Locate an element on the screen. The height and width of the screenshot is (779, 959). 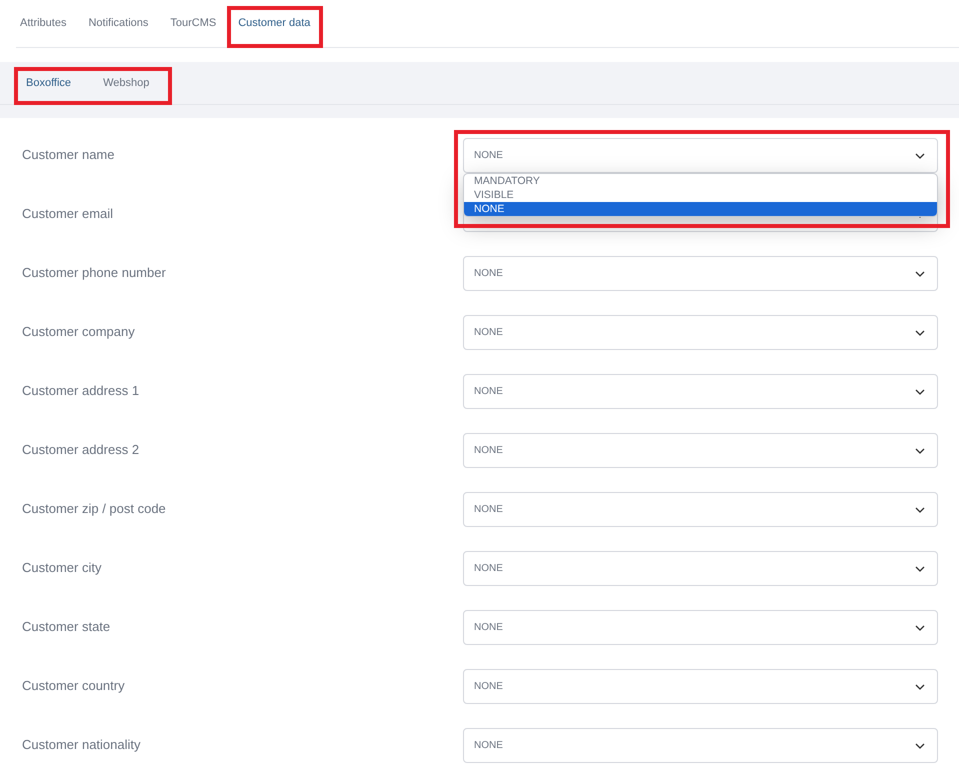
field-label: Customer country is located at coordinates (74, 686).